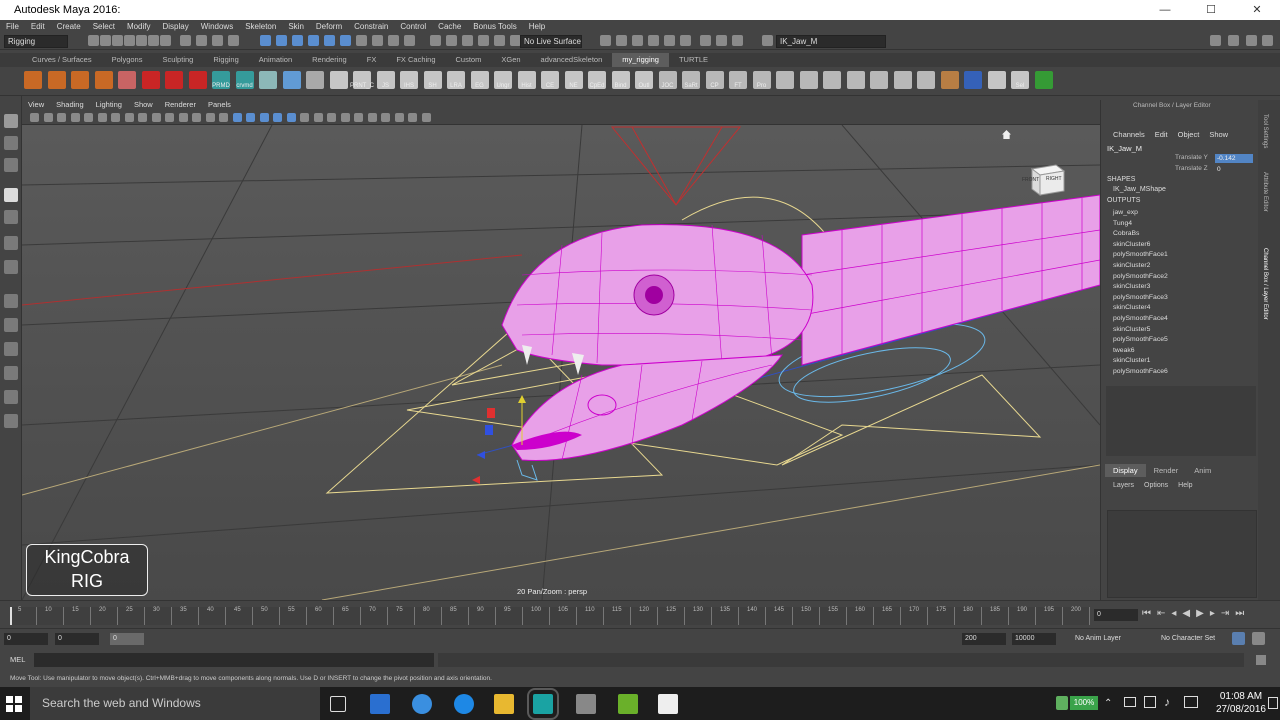 This screenshot has width=1280, height=720. I want to click on task-view-icon, so click(338, 704).